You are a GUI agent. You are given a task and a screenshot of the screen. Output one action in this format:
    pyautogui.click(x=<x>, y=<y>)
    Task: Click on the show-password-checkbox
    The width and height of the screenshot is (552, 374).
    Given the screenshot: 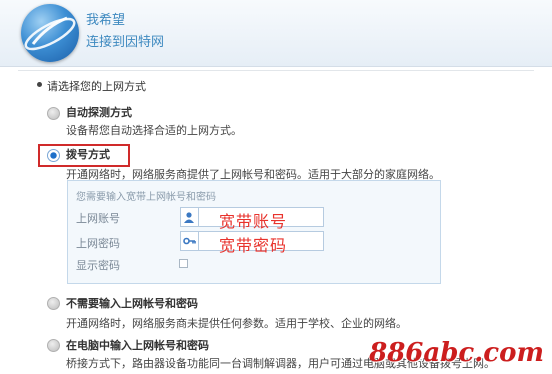 What is the action you would take?
    pyautogui.click(x=183, y=263)
    